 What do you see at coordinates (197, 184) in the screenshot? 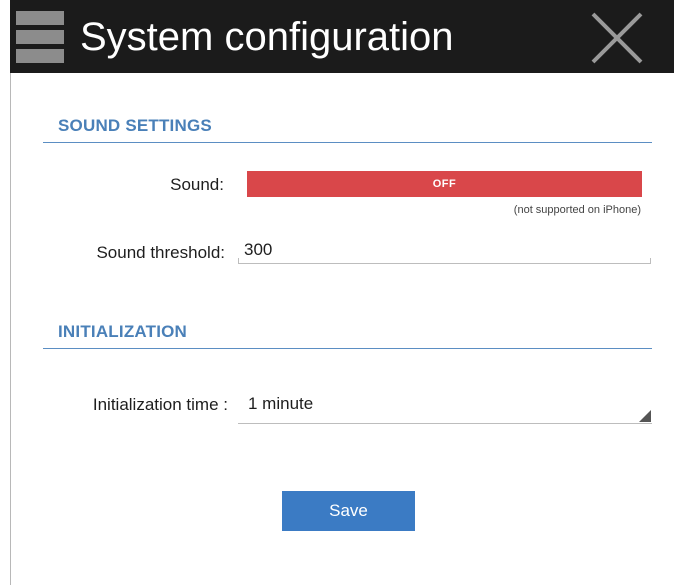
I see `sound-label: Sound:` at bounding box center [197, 184].